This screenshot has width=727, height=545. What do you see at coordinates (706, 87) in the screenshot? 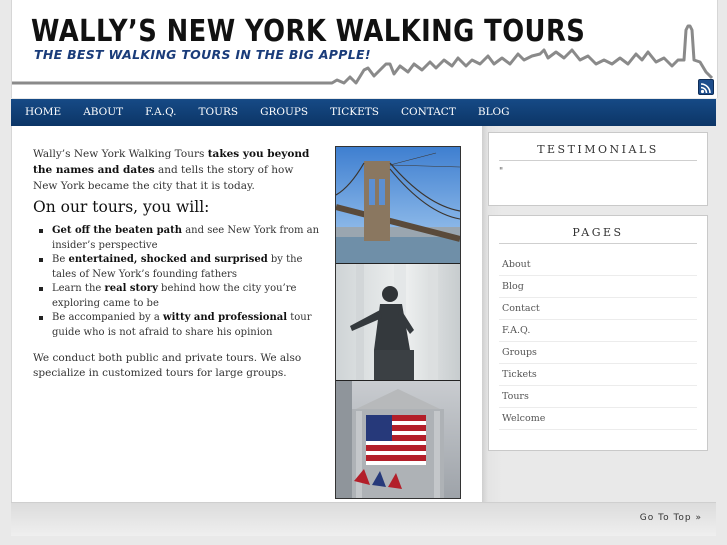
I see `rss-icon` at bounding box center [706, 87].